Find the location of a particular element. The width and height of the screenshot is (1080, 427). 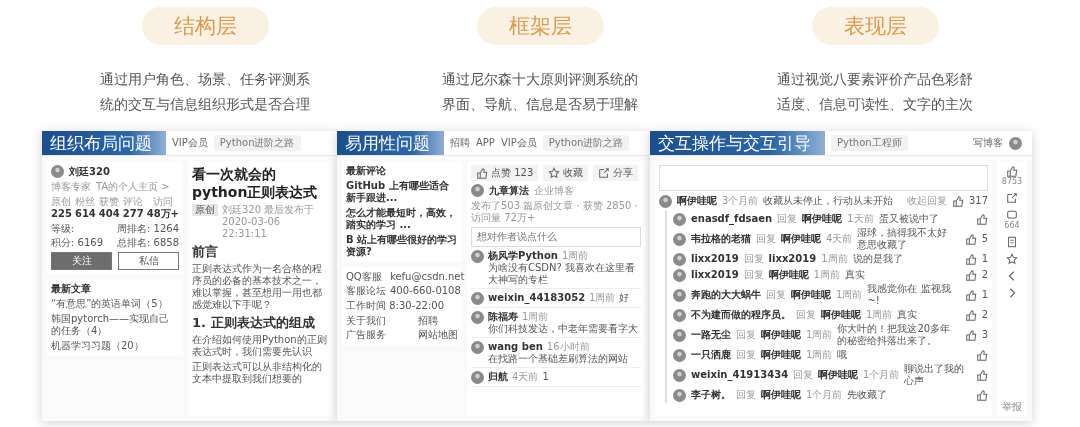

reply-time: 4天前 is located at coordinates (839, 239).